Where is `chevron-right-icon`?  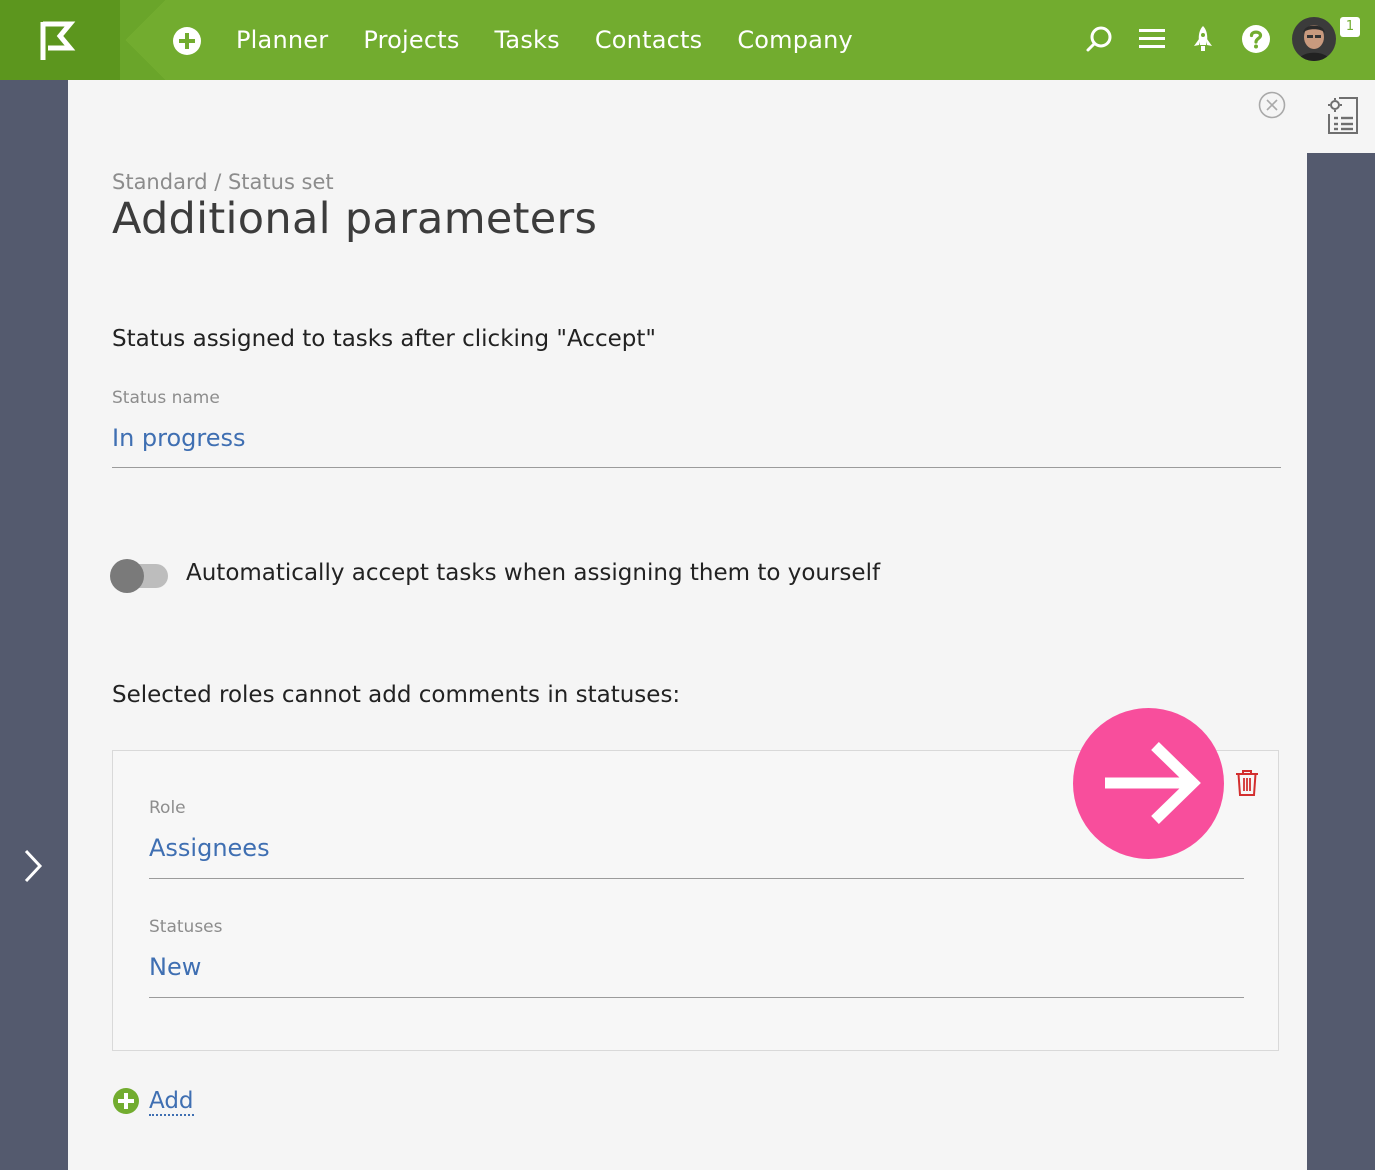 chevron-right-icon is located at coordinates (33, 866).